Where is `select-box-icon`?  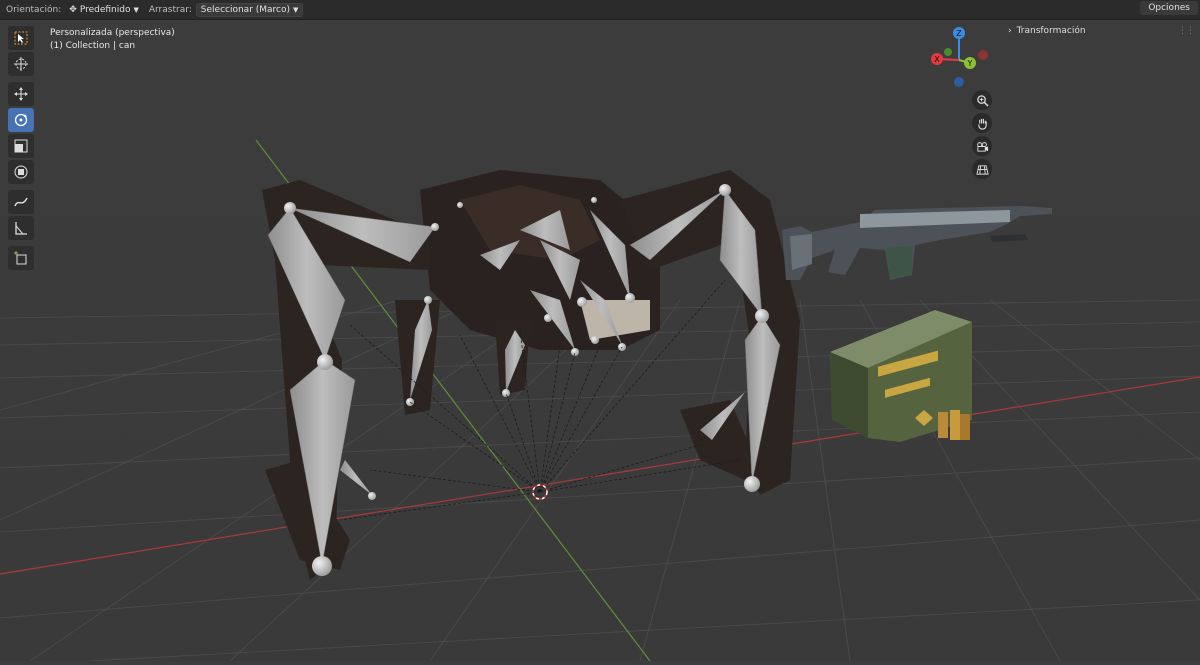
select-box-icon is located at coordinates (21, 38).